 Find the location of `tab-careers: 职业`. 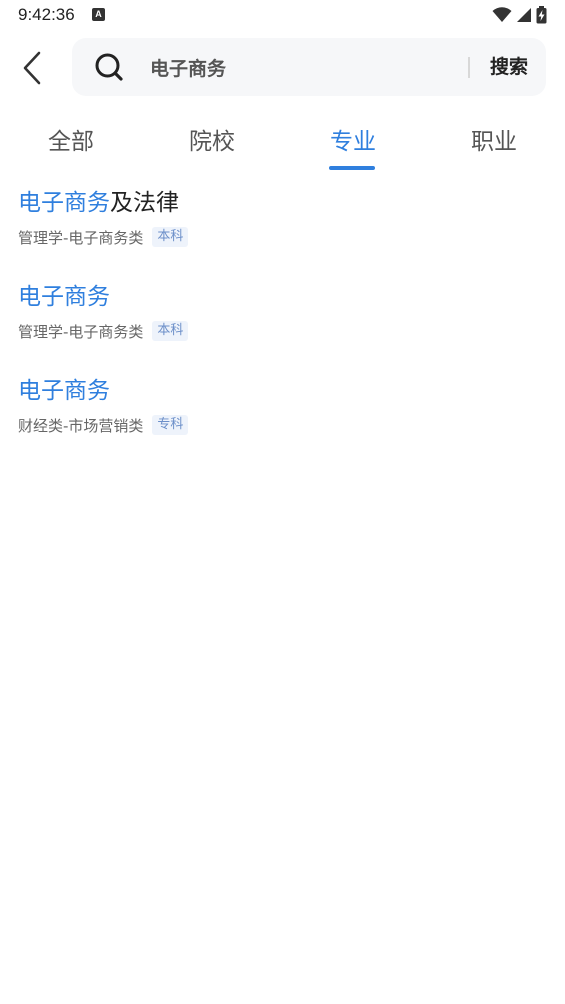

tab-careers: 职业 is located at coordinates (494, 139).